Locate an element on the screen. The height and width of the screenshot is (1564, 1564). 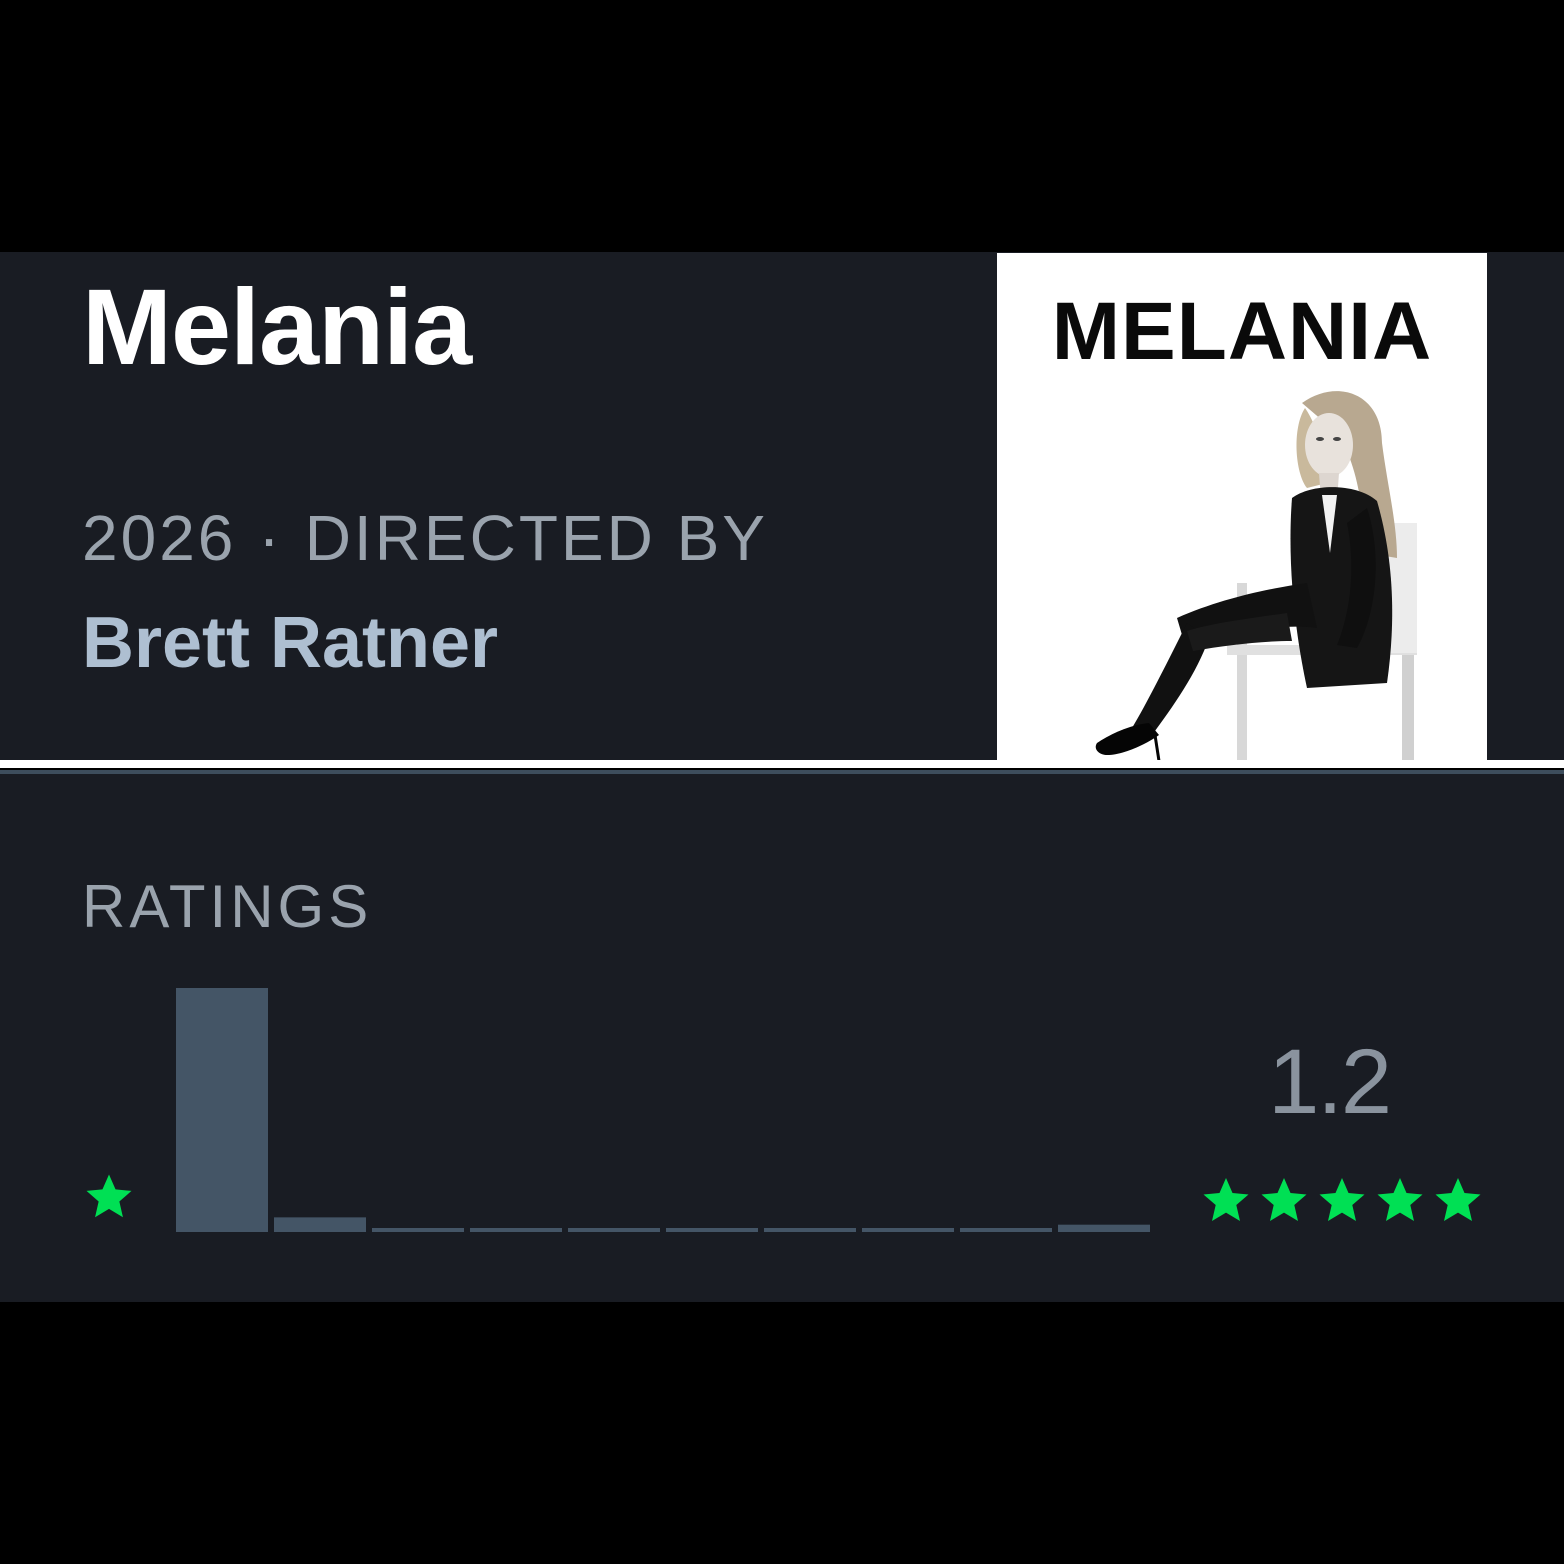
histogram-bar-1.5 is located at coordinates (418, 1230).